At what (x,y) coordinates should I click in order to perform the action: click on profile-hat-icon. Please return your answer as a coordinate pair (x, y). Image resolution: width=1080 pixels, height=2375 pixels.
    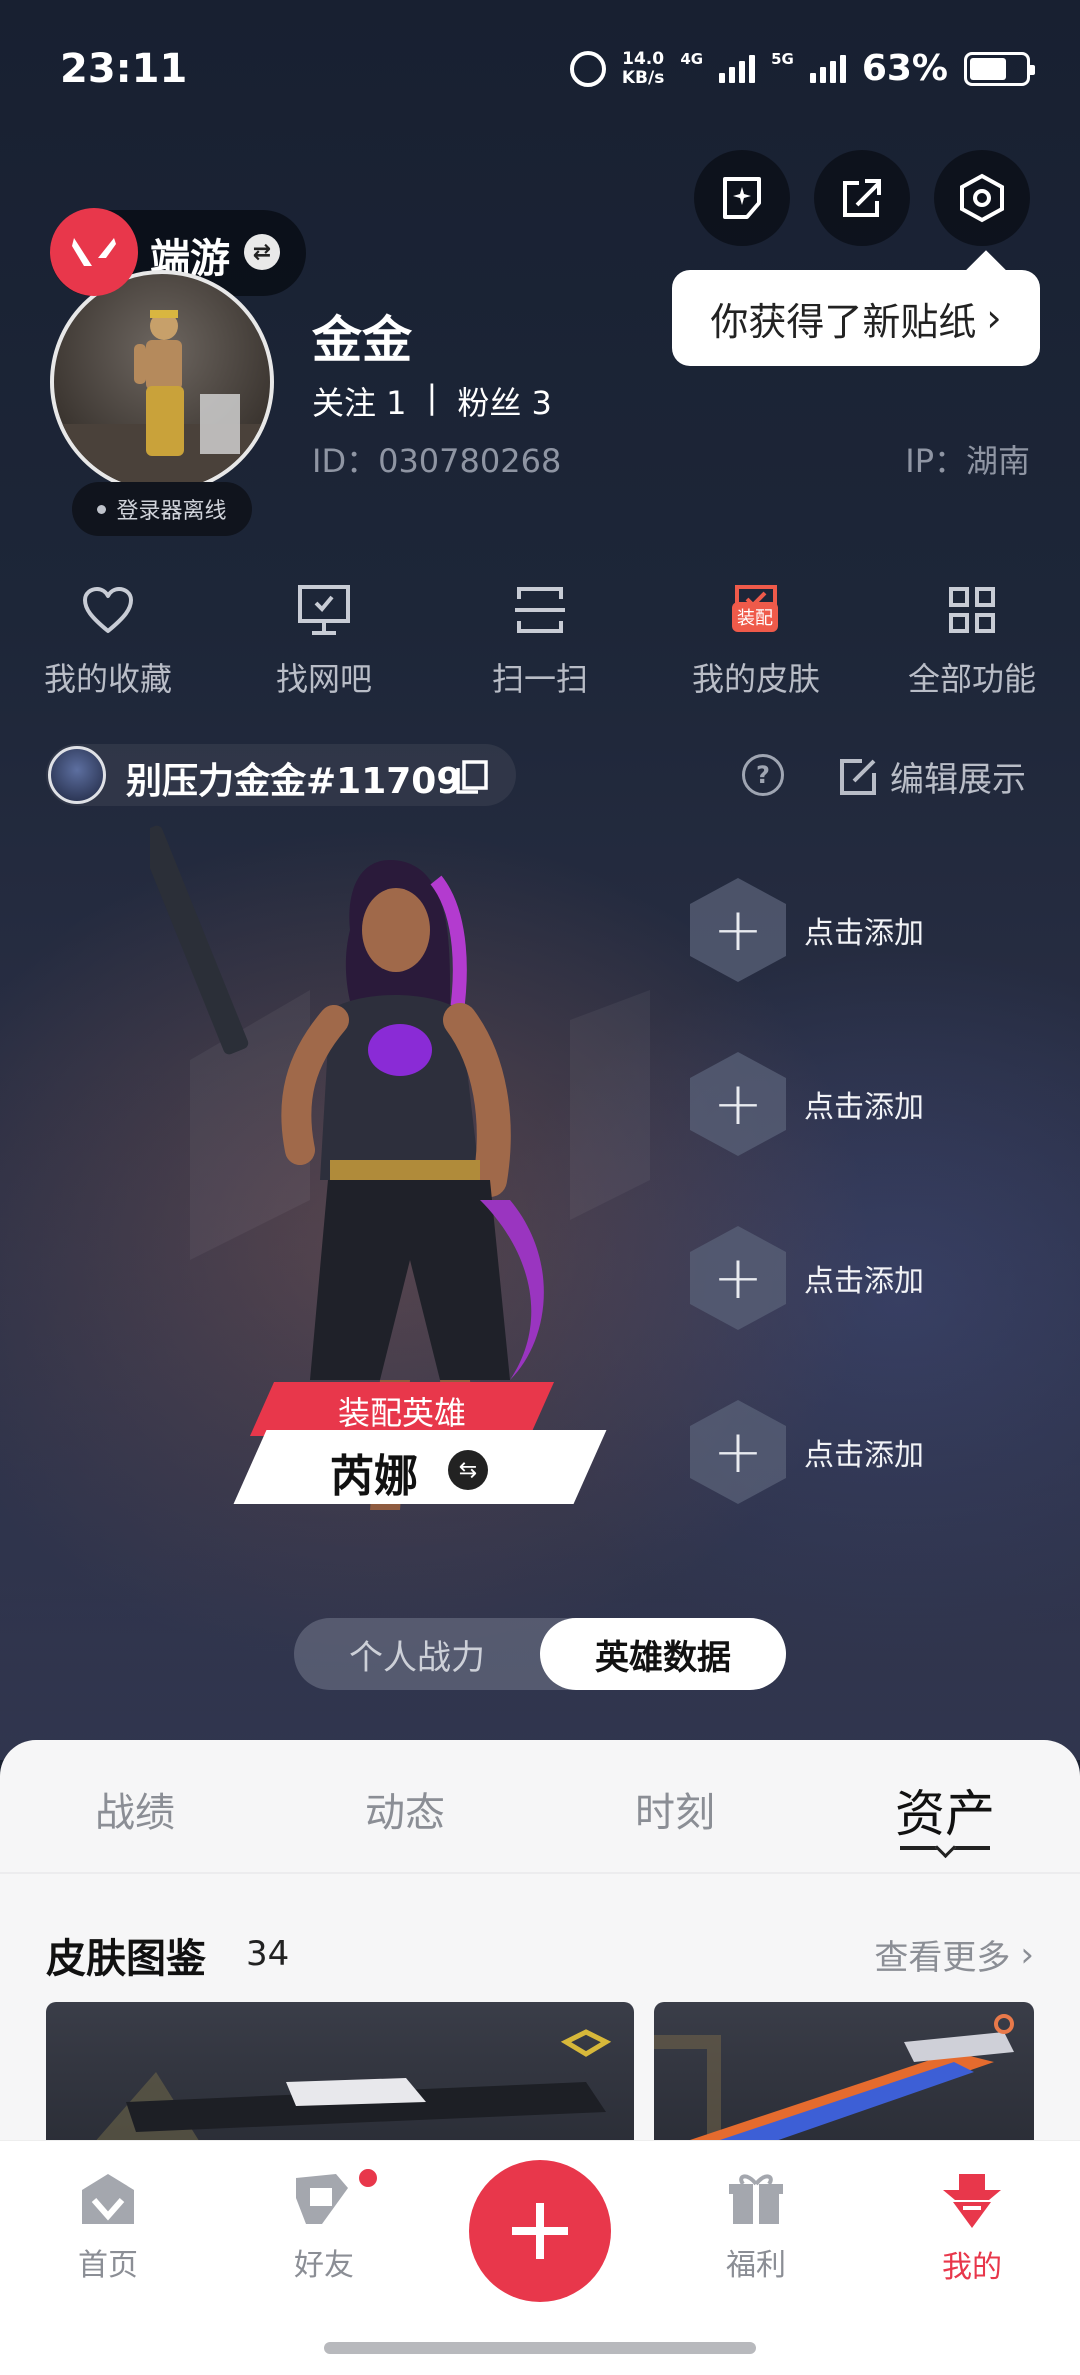
    Looking at the image, I should click on (972, 2201).